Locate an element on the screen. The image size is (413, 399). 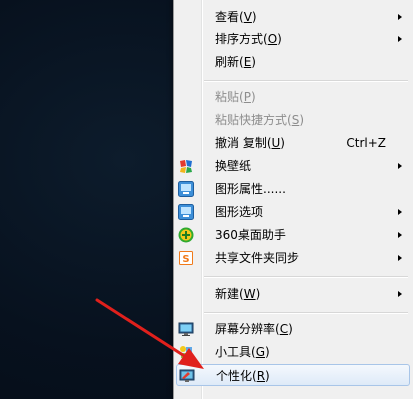
menu-item-label: 粘贴快捷方式(S) is located at coordinates (259, 120).